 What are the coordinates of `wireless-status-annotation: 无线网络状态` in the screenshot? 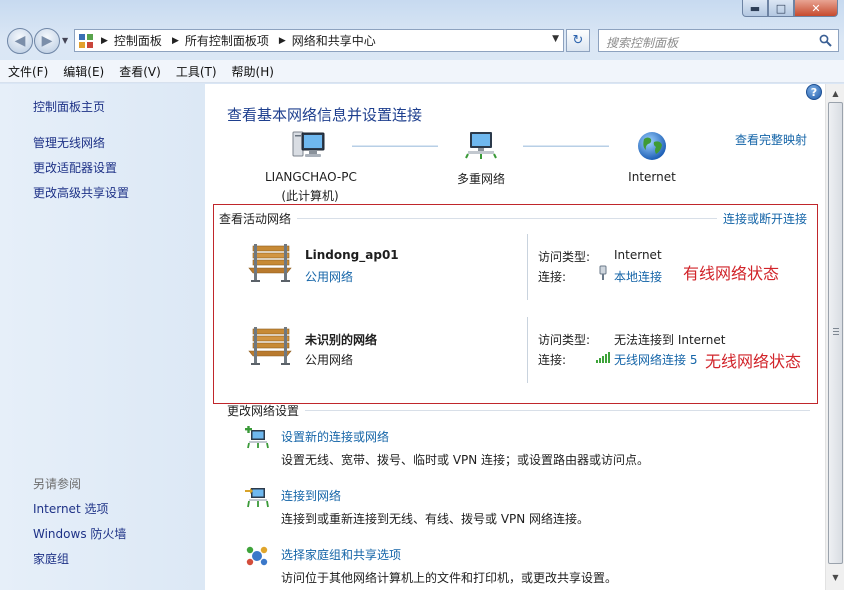 It's located at (753, 361).